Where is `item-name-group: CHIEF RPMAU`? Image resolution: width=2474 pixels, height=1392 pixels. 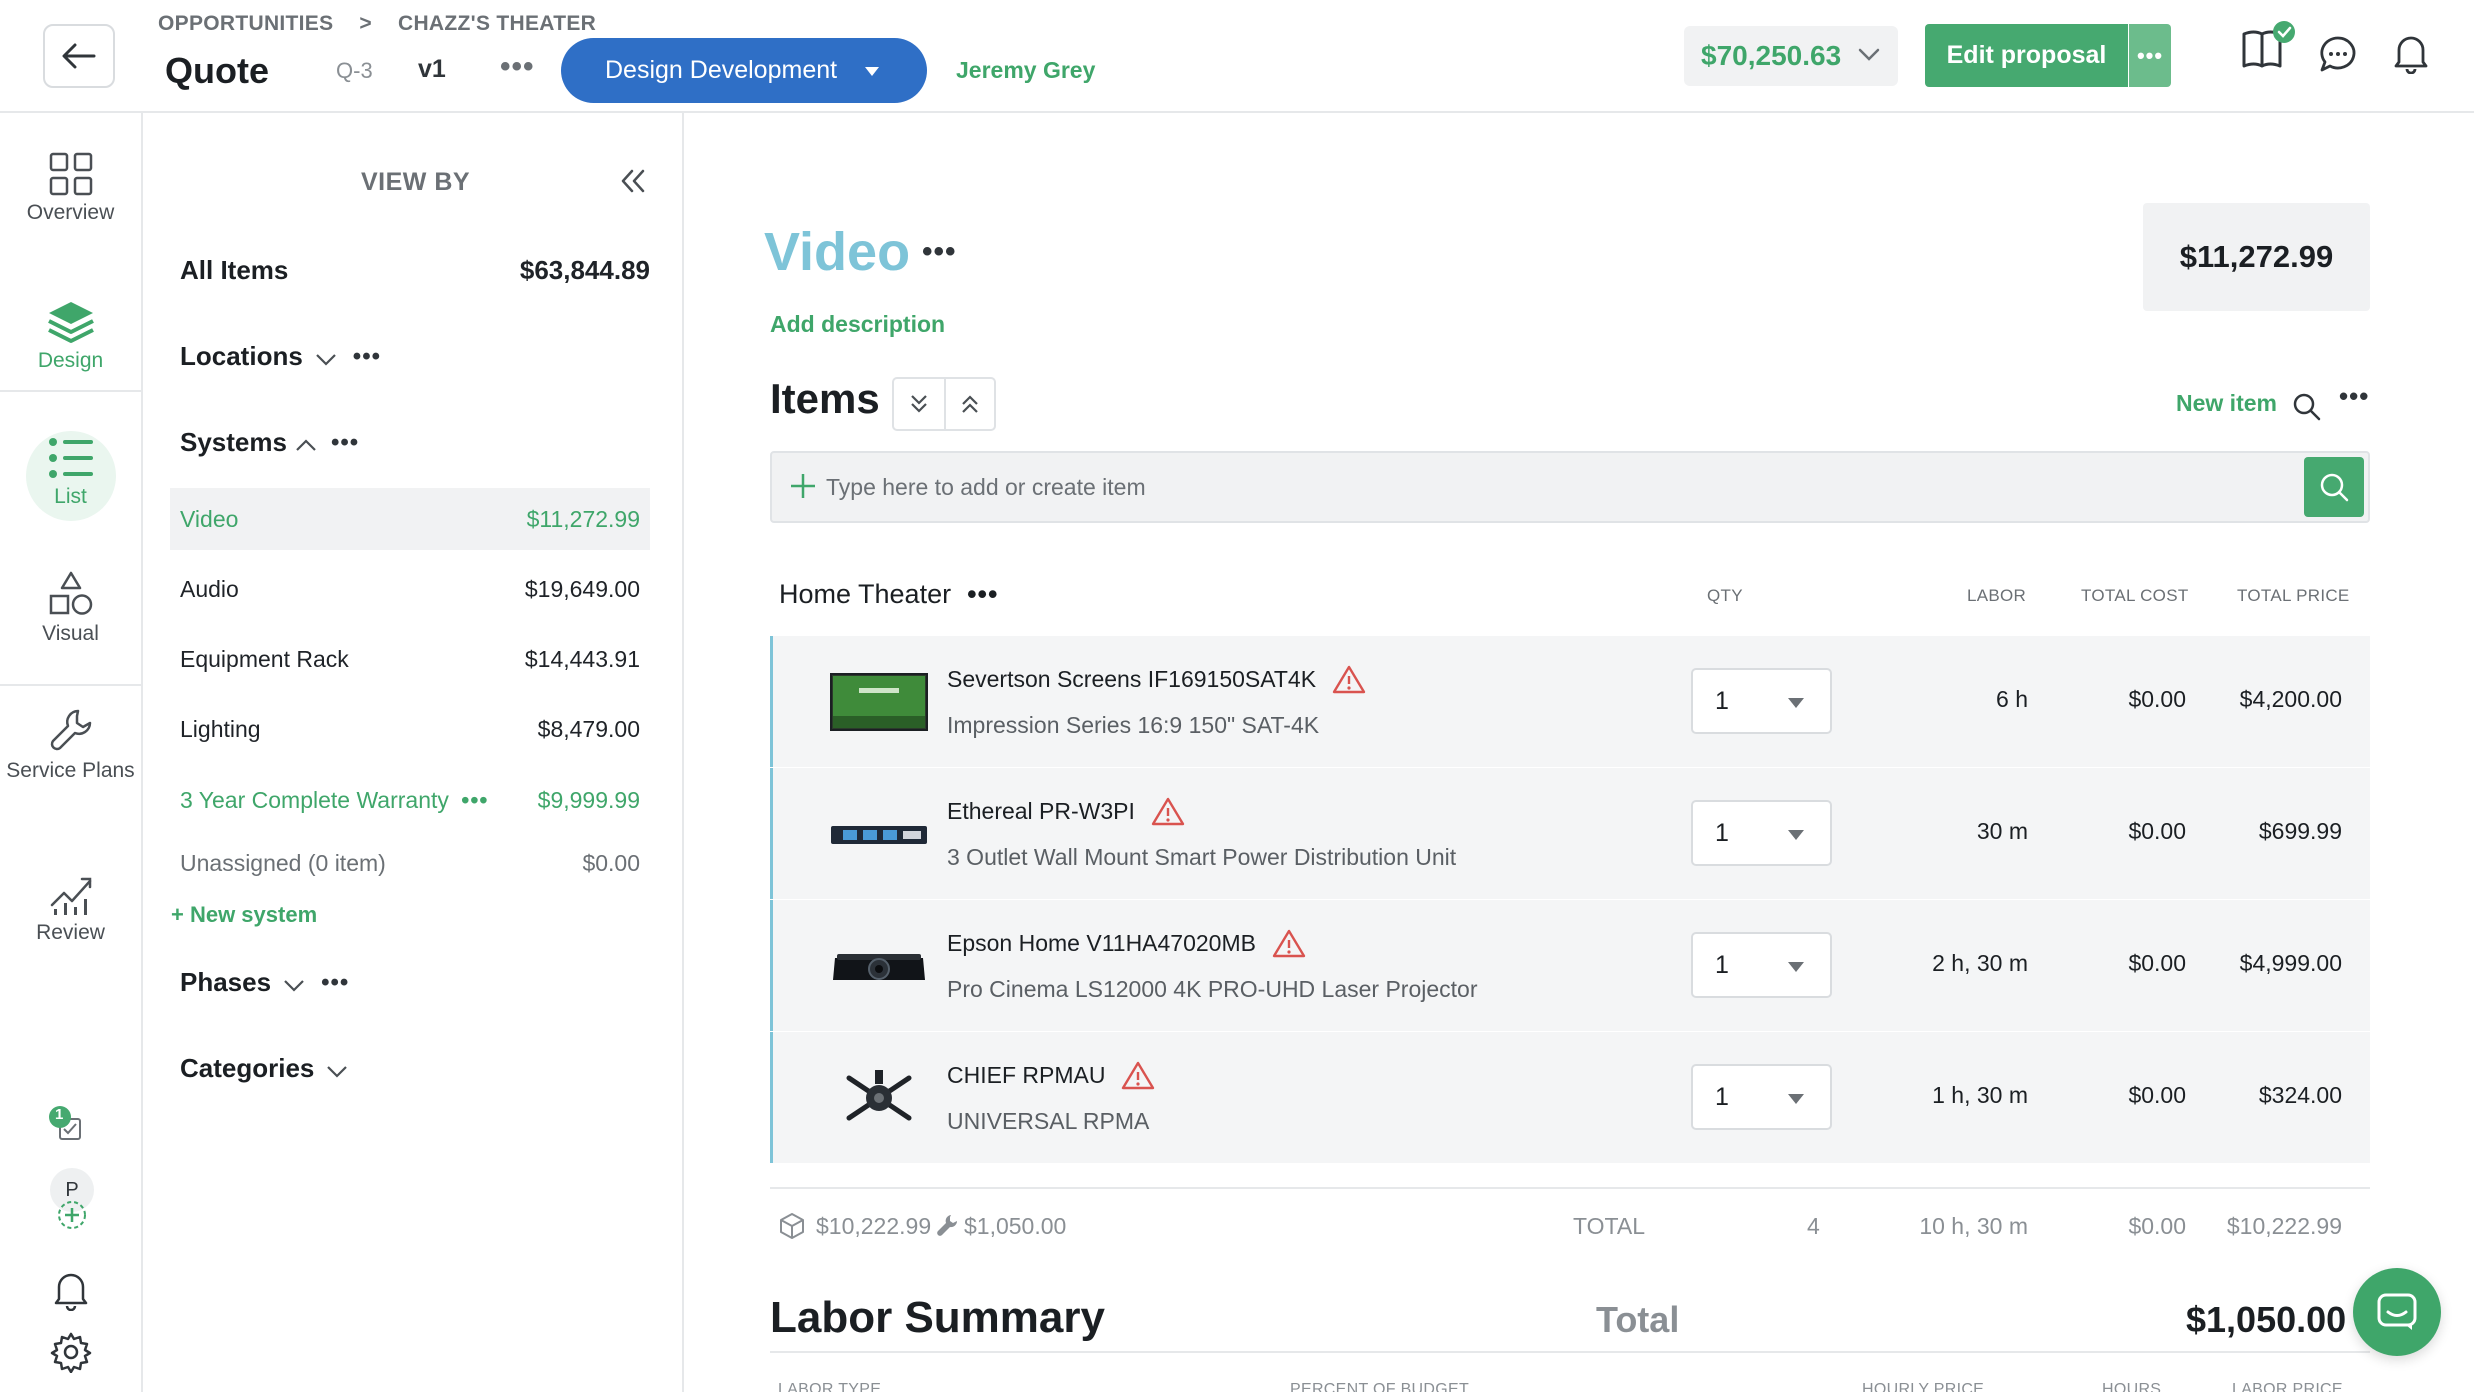 item-name-group: CHIEF RPMAU is located at coordinates (1051, 1075).